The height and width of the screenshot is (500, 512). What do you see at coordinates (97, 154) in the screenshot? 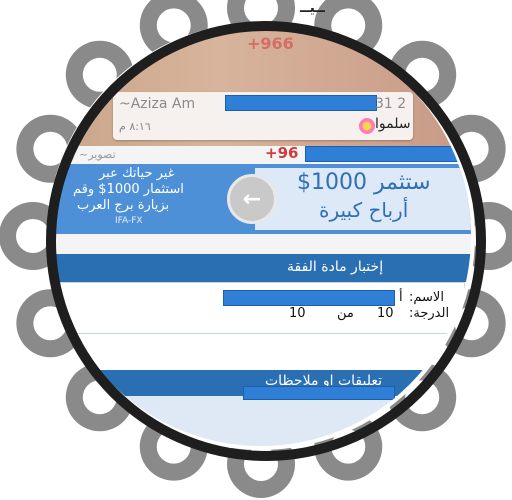
I see `ad-prefix: ~تصوير` at bounding box center [97, 154].